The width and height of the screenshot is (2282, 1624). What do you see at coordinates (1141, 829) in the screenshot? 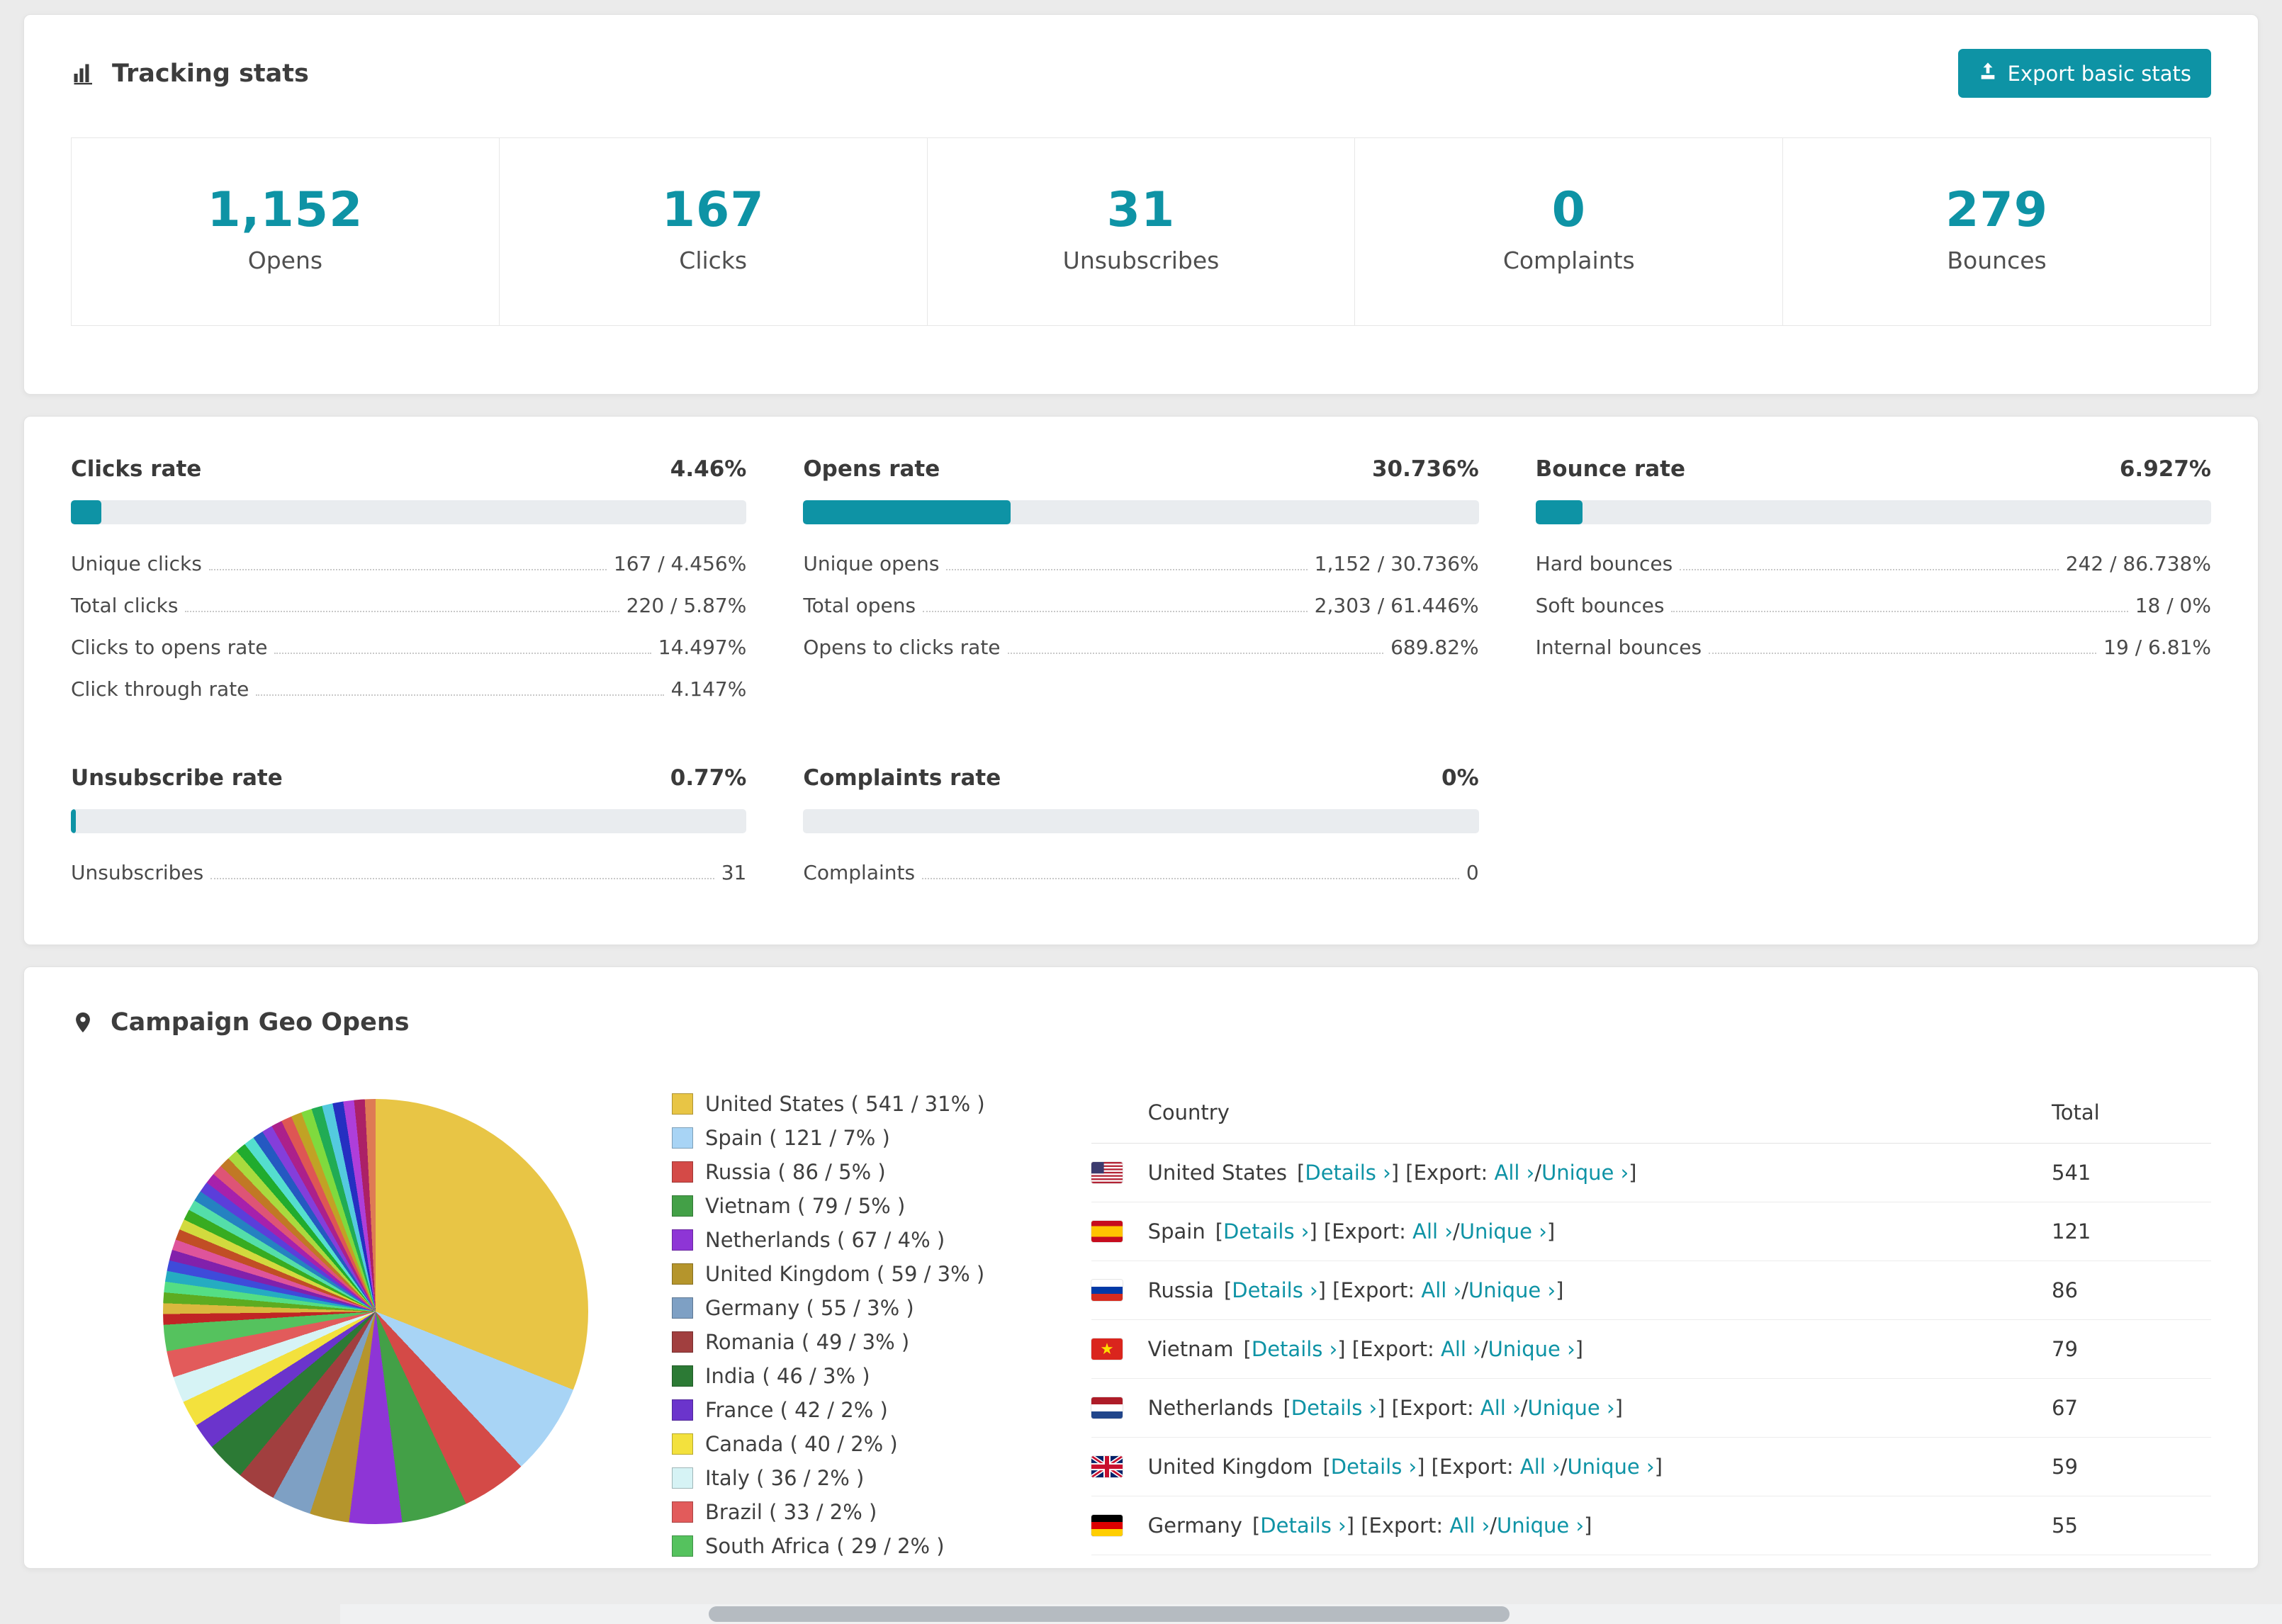
I see `complaints-rate-panel: Complaints rate 0% Complaints 0` at bounding box center [1141, 829].